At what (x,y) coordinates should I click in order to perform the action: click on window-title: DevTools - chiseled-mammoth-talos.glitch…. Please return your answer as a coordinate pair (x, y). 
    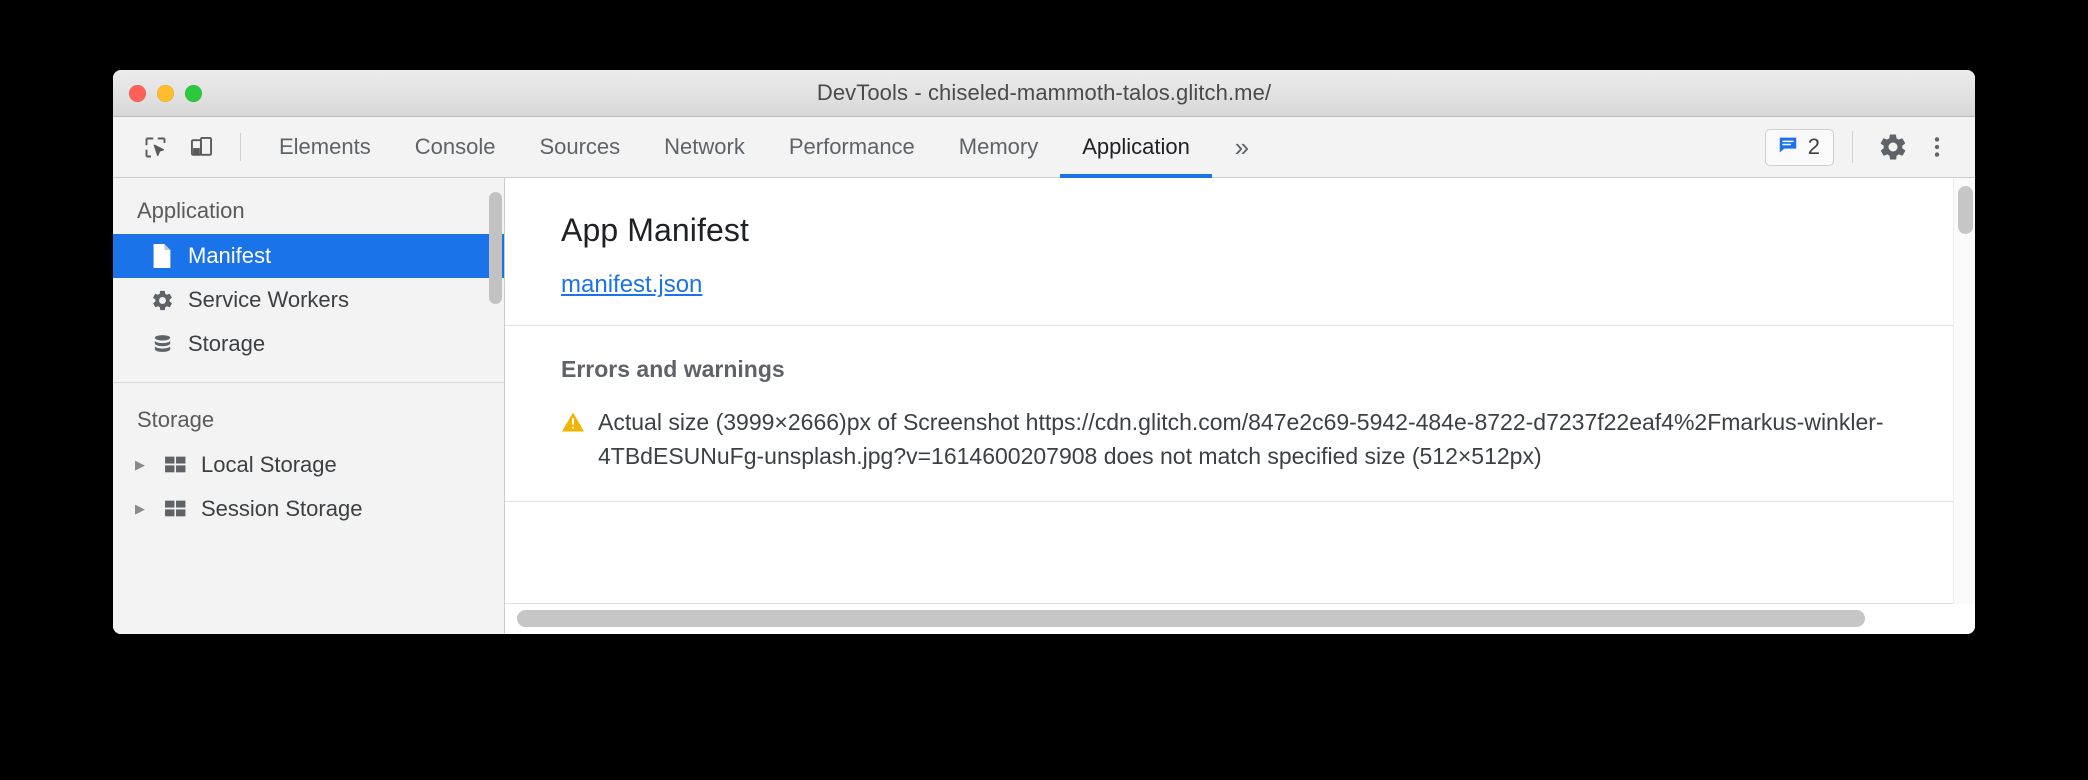
    Looking at the image, I should click on (1044, 92).